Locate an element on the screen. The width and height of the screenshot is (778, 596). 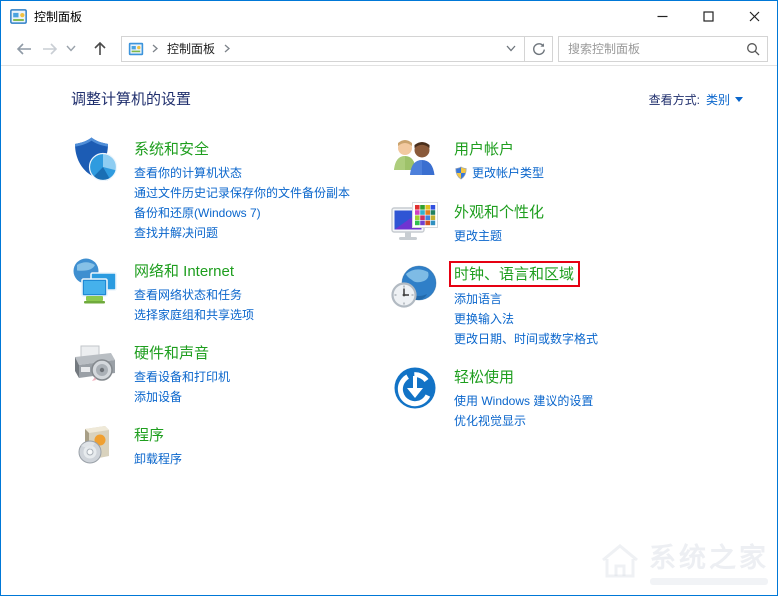
printer-speaker-icon is located at coordinates (95, 364).